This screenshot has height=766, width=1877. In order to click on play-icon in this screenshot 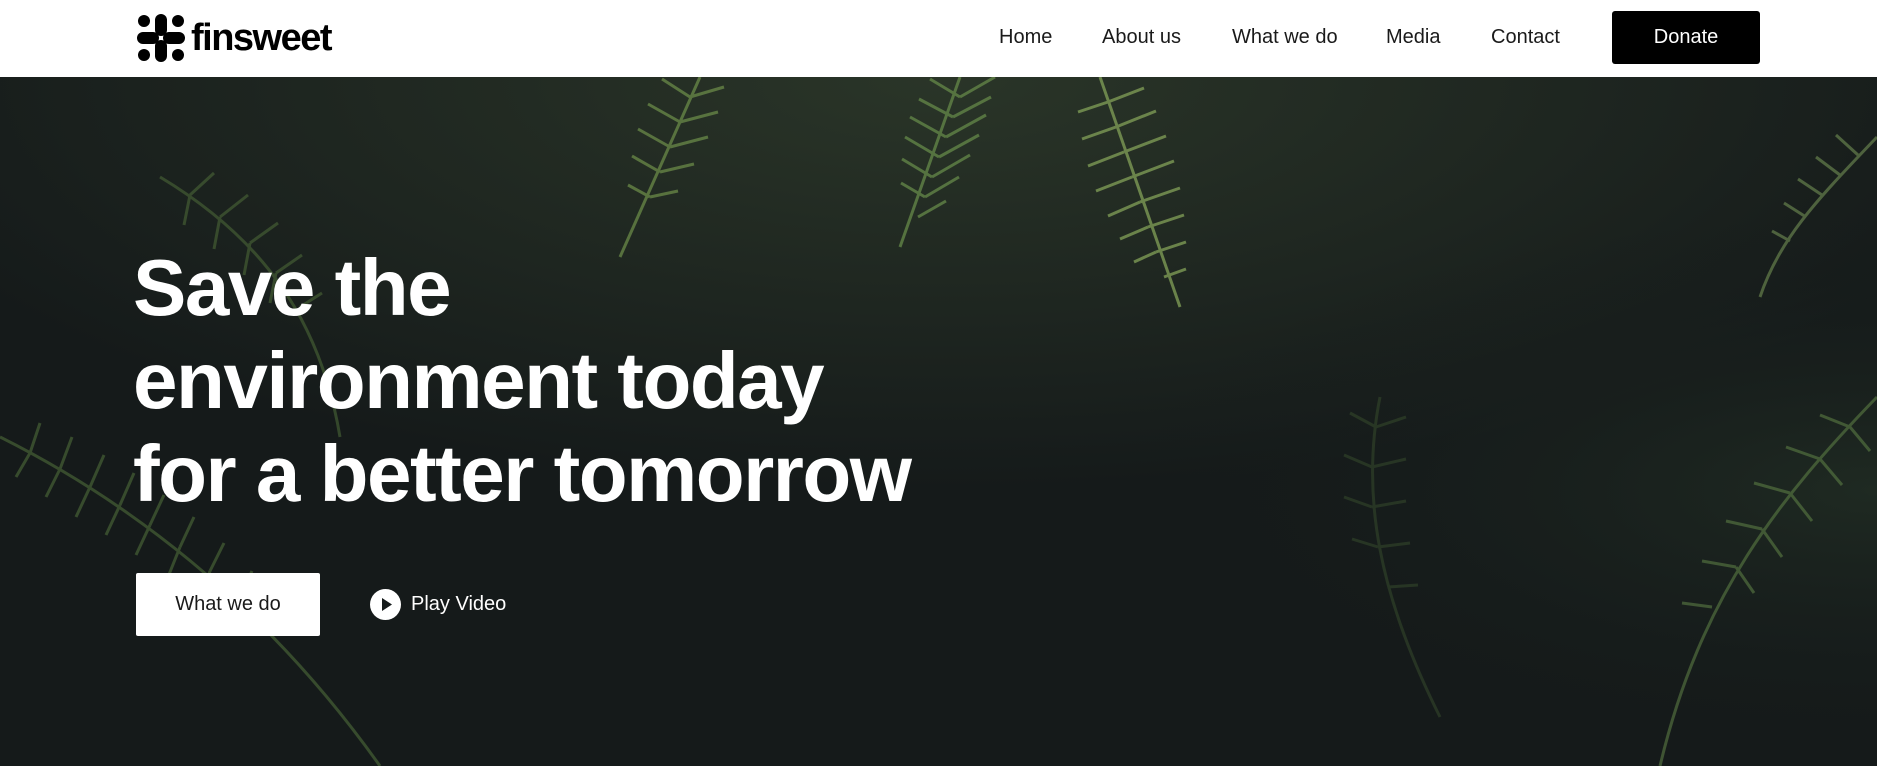, I will do `click(385, 604)`.